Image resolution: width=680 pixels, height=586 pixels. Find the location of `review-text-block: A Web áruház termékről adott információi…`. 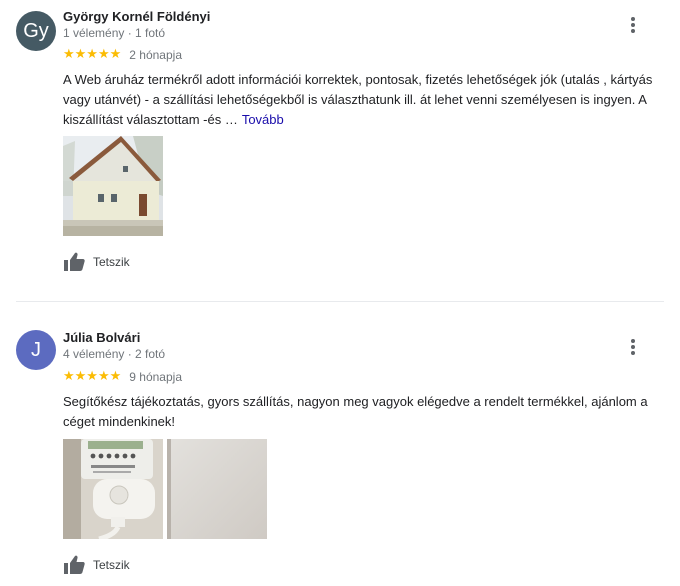

review-text-block: A Web áruház termékről adott információi… is located at coordinates (363, 100).